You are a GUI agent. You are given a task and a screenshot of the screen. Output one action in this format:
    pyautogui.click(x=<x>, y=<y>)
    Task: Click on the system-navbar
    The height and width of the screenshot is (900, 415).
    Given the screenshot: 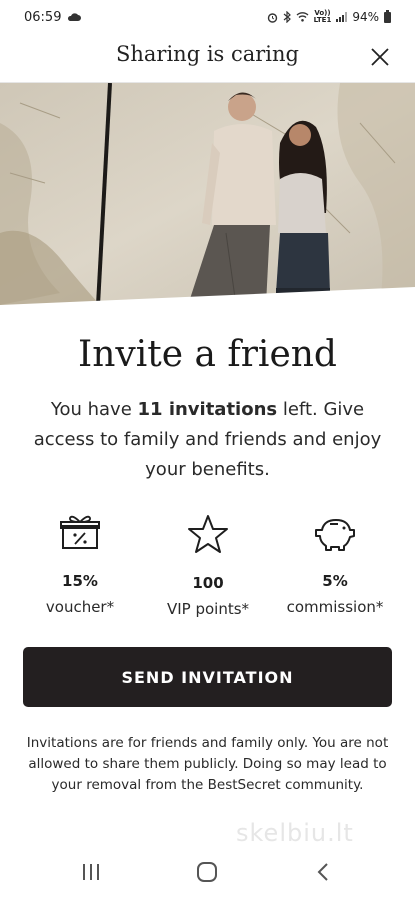 What is the action you would take?
    pyautogui.click(x=207, y=874)
    